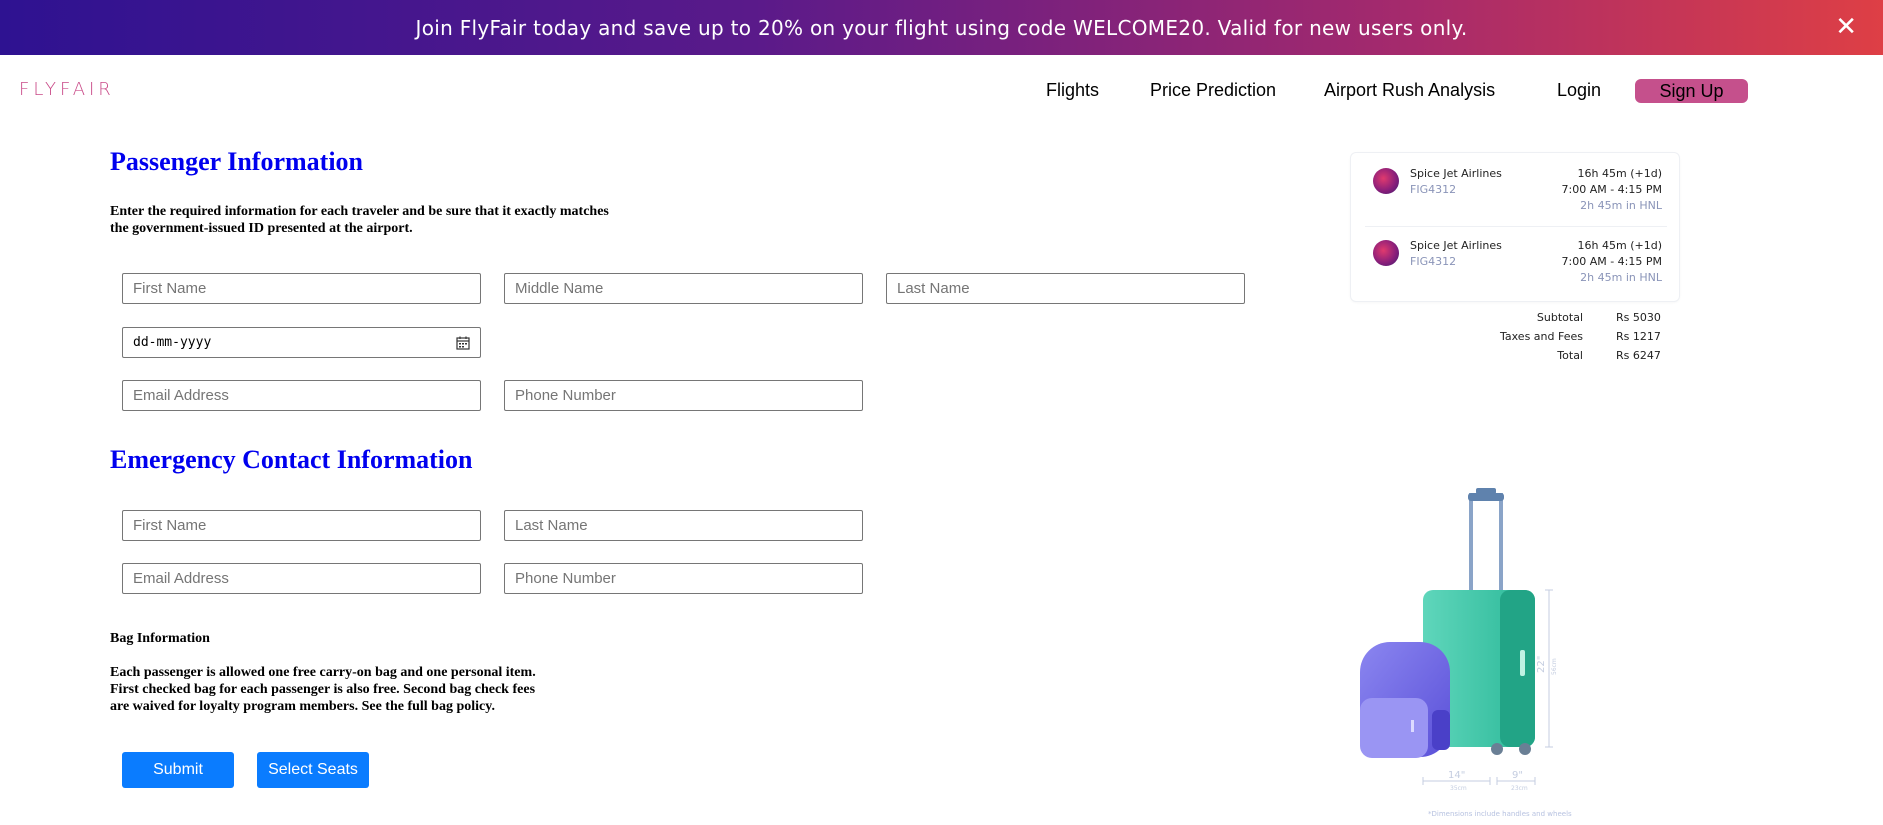  Describe the element at coordinates (313, 770) in the screenshot. I see `select-seats-button: Select Seats` at that location.